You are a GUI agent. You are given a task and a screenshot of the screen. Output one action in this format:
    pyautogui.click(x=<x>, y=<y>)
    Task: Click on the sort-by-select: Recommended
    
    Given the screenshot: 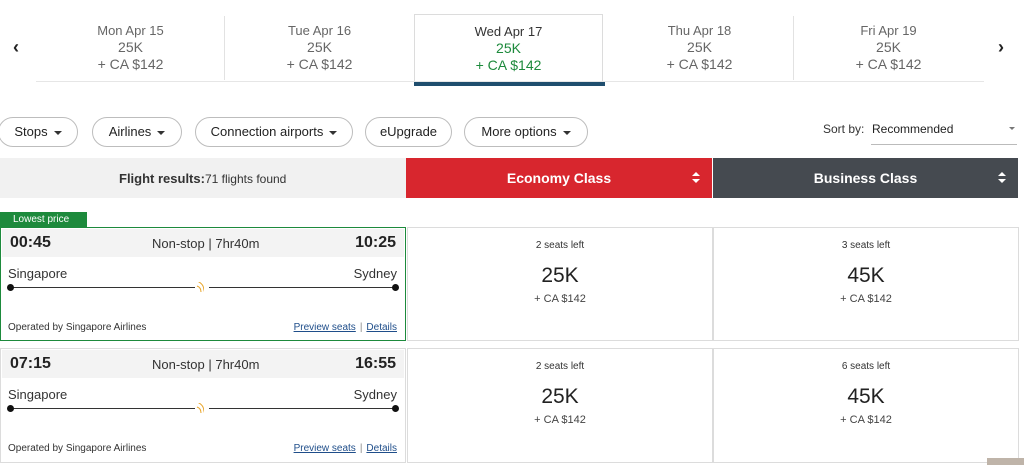 What is the action you would take?
    pyautogui.click(x=944, y=131)
    